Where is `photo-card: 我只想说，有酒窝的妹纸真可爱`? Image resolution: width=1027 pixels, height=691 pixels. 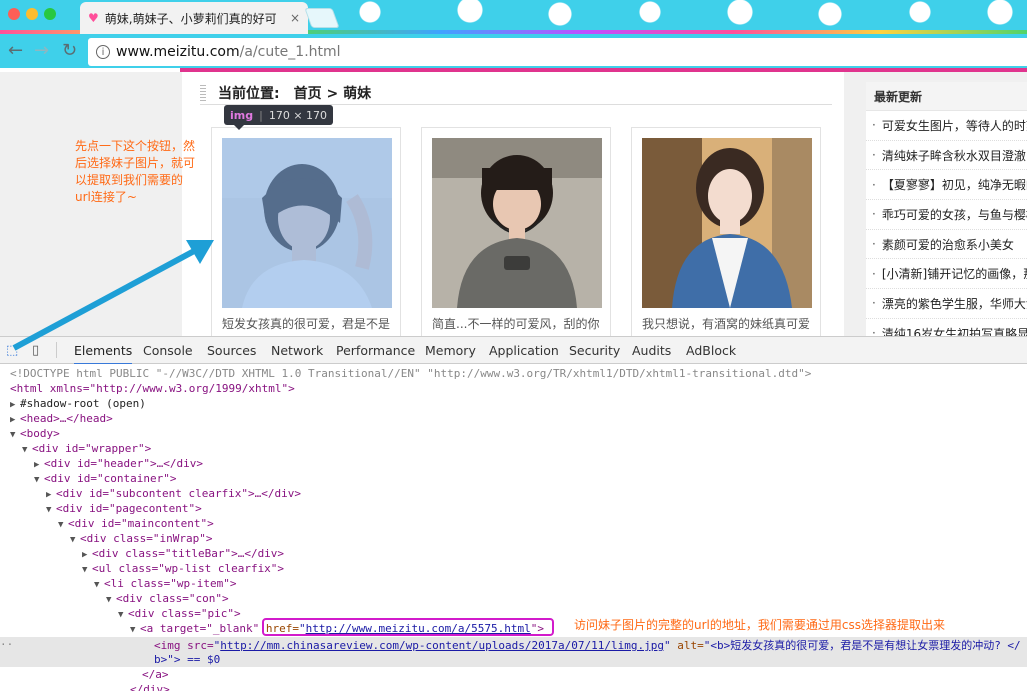 photo-card: 我只想说，有酒窝的妹纸真可爱 is located at coordinates (726, 231).